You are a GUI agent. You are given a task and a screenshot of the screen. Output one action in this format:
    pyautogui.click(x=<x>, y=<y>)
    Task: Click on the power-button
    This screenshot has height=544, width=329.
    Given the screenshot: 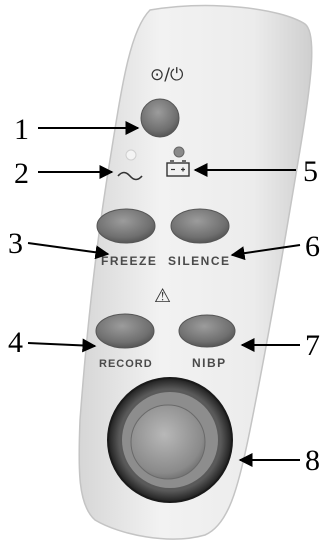 What is the action you would take?
    pyautogui.click(x=160, y=118)
    